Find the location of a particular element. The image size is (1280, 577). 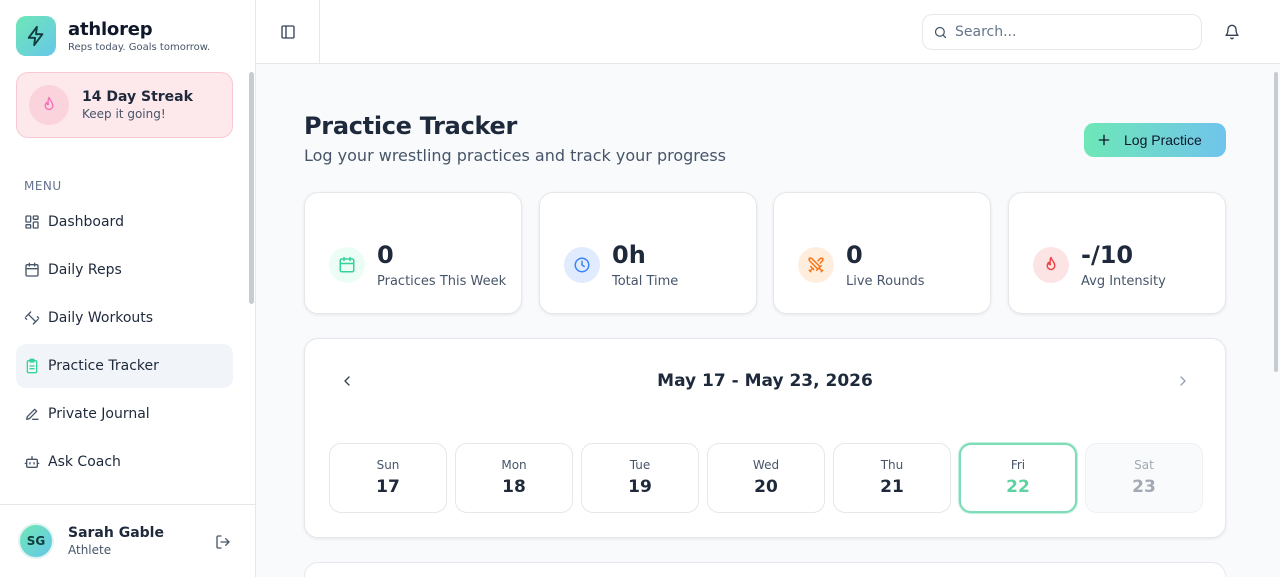

dashboard-icon is located at coordinates (32, 222).